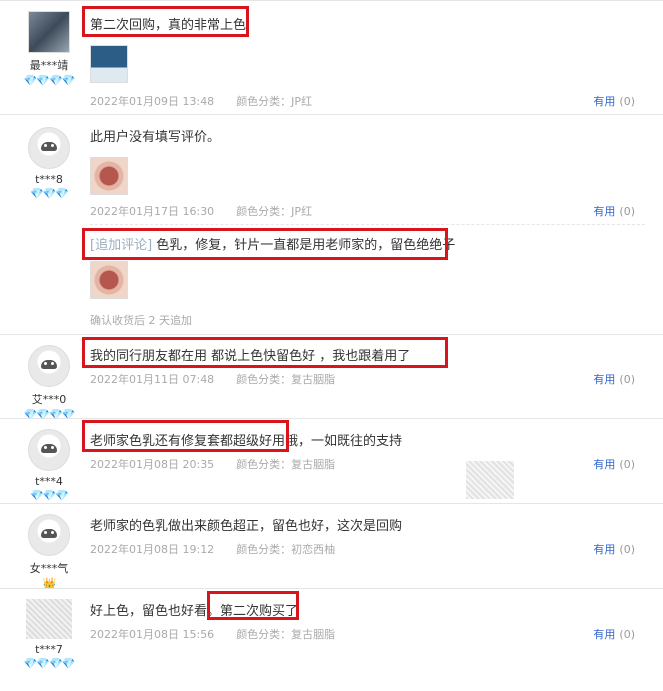 This screenshot has height=691, width=663. I want to click on review-meta: 2022年01月11日 07:48 颜色分类：复古胭脂, so click(212, 379).